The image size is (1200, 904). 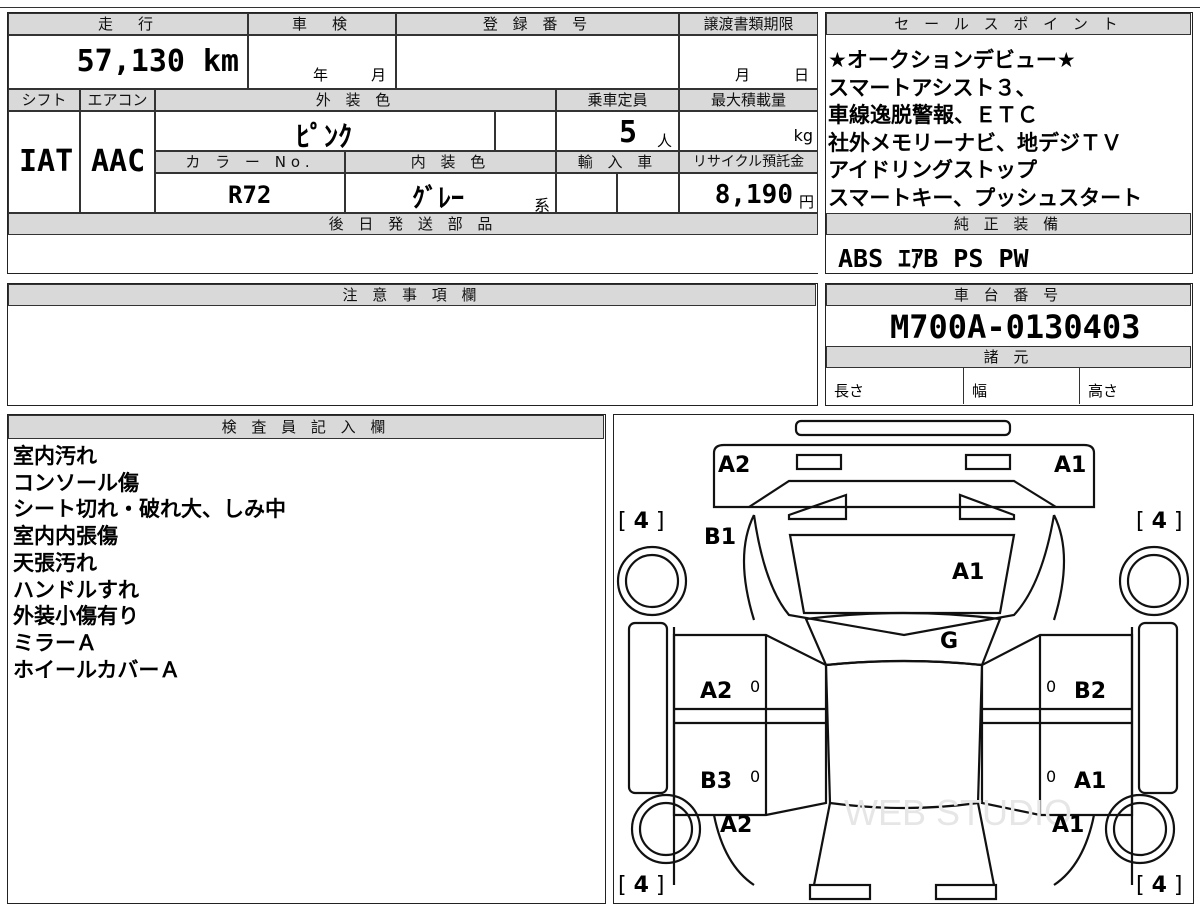 What do you see at coordinates (734, 465) in the screenshot?
I see `front-left-grade: A2` at bounding box center [734, 465].